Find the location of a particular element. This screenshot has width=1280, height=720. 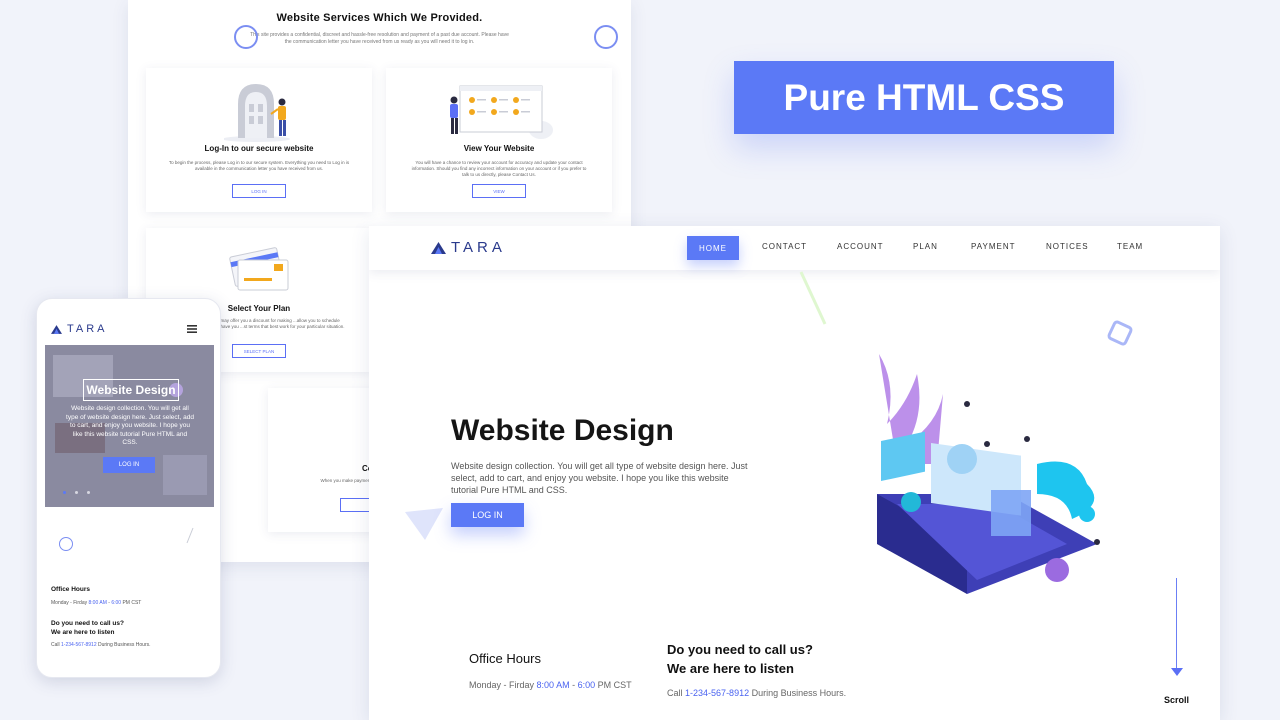

scroll-label: Scroll is located at coordinates (1176, 700).